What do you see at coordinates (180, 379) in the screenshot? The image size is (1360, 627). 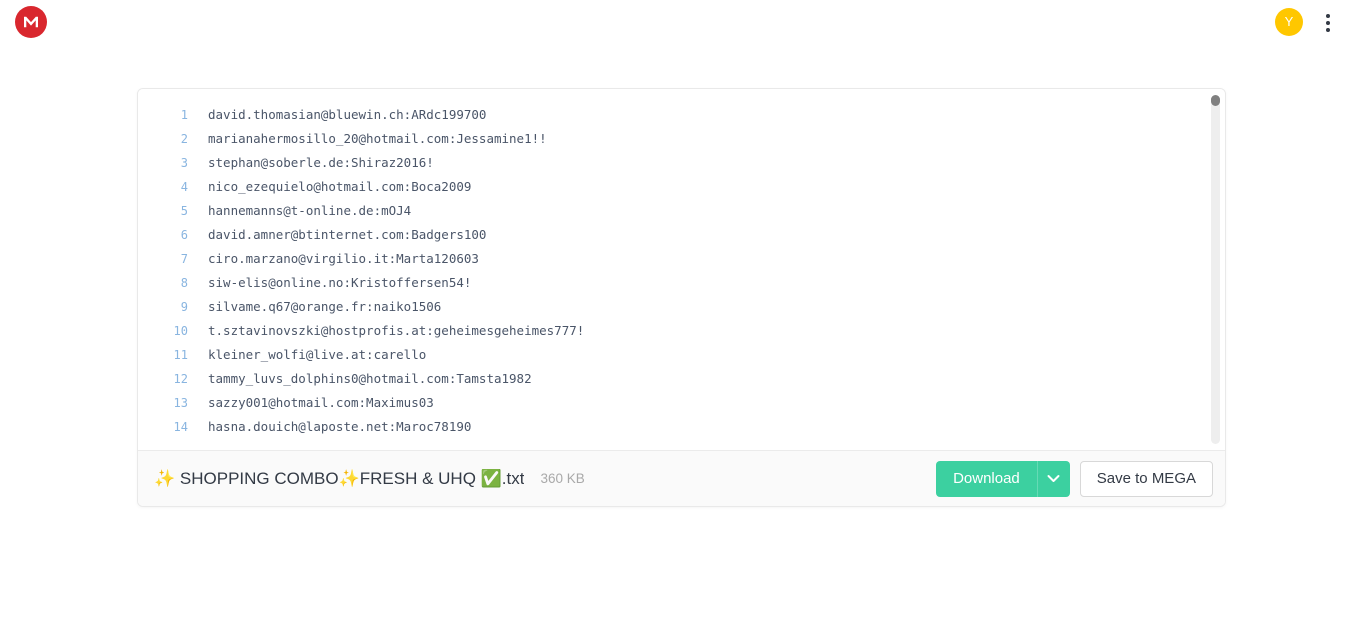 I see `line-number: 12` at bounding box center [180, 379].